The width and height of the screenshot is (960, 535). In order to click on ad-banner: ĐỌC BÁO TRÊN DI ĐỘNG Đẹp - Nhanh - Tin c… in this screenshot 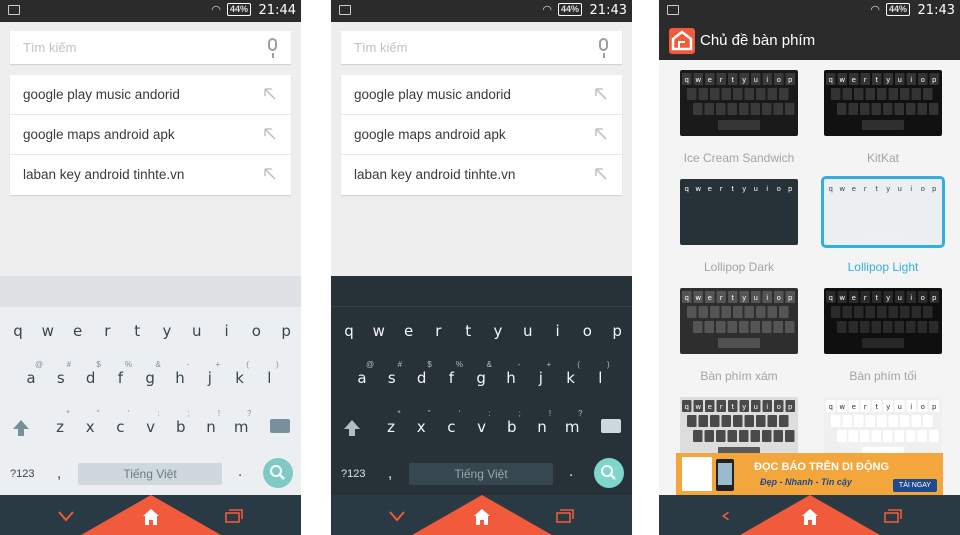, I will do `click(809, 474)`.